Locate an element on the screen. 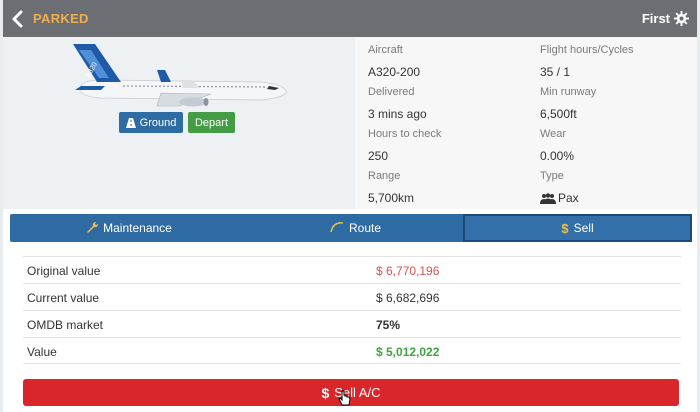 The height and width of the screenshot is (412, 700). sale-value: $ 5,012,022 is located at coordinates (408, 352).